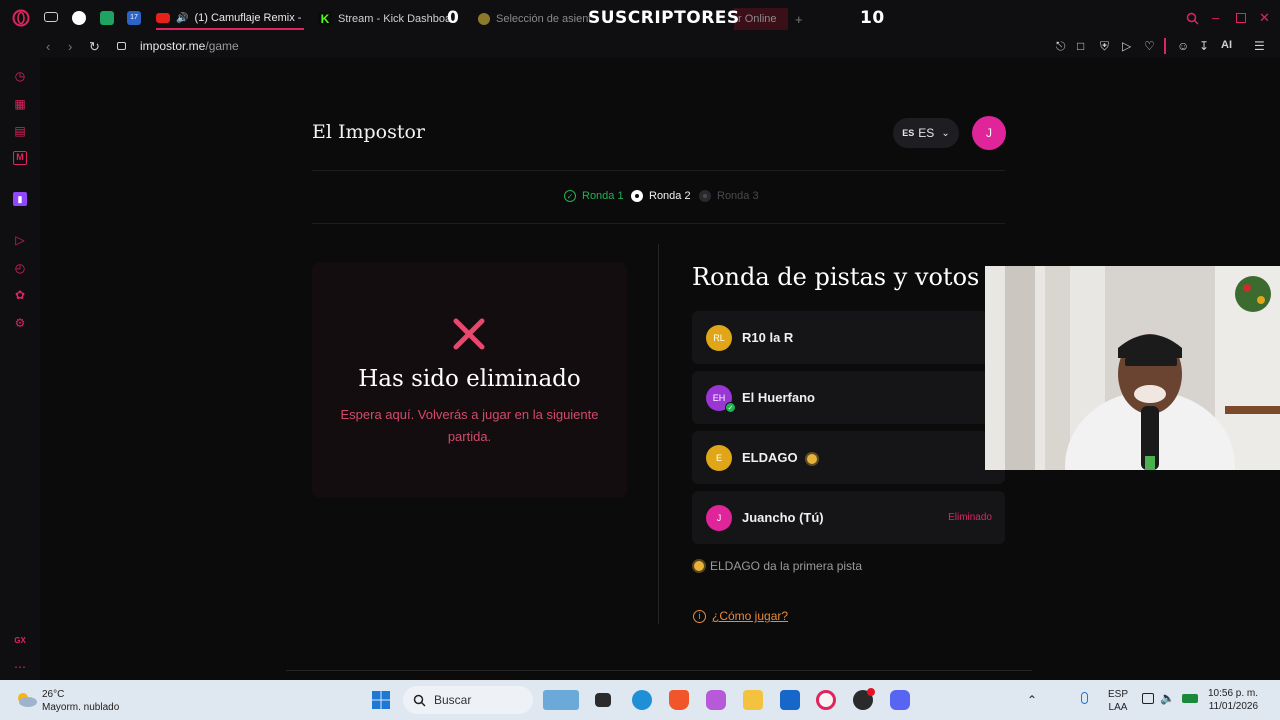 This screenshot has width=1280, height=720. What do you see at coordinates (222, 46) in the screenshot?
I see `url-path: /game` at bounding box center [222, 46].